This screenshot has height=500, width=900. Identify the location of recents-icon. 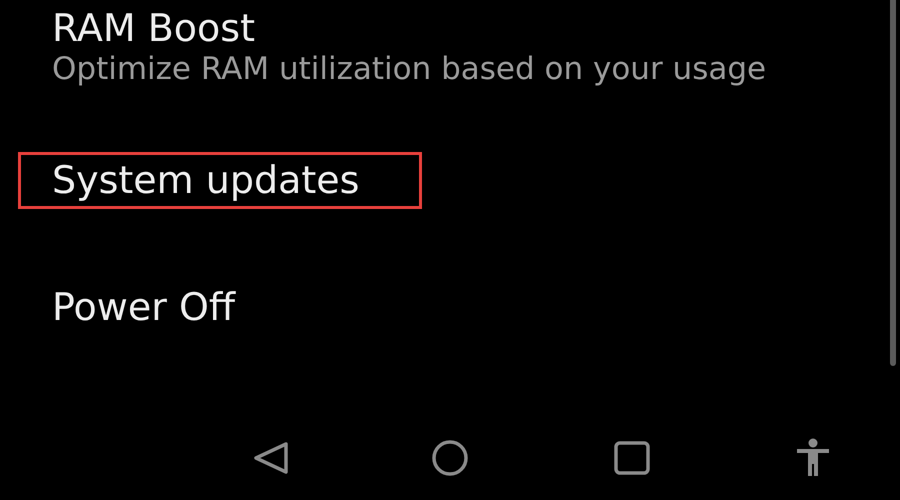
(632, 458).